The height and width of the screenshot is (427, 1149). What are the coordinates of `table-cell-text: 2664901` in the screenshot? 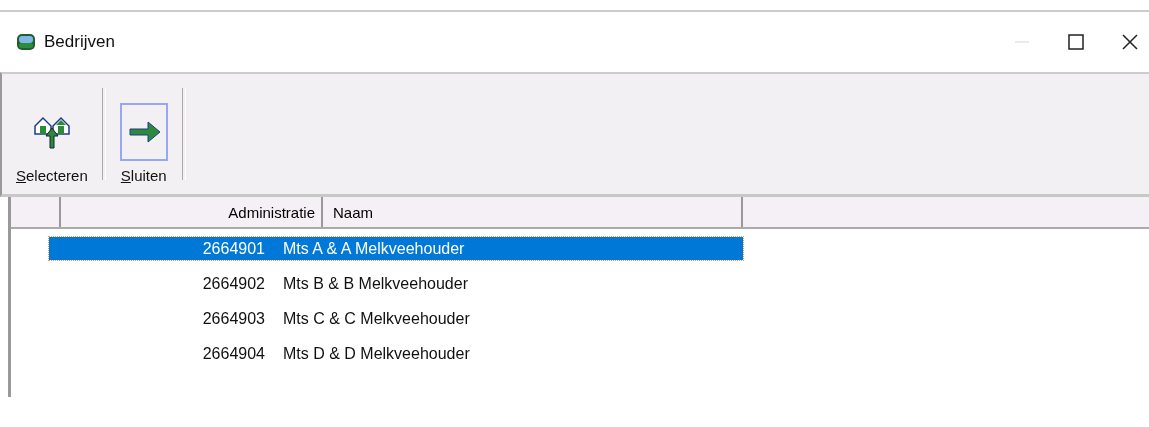 It's located at (233, 248).